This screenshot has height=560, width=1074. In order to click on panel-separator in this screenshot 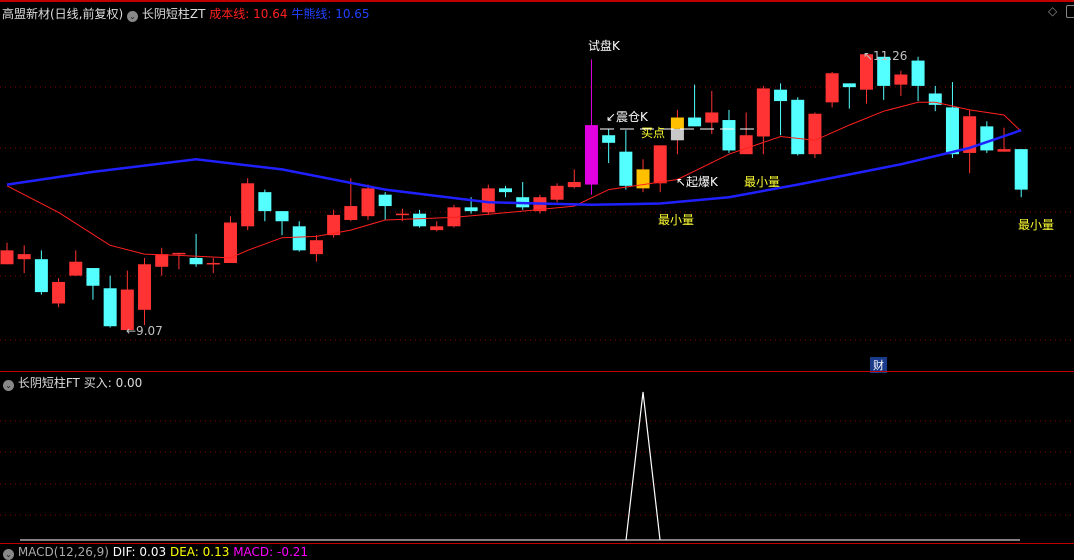, I will do `click(537, 543)`.